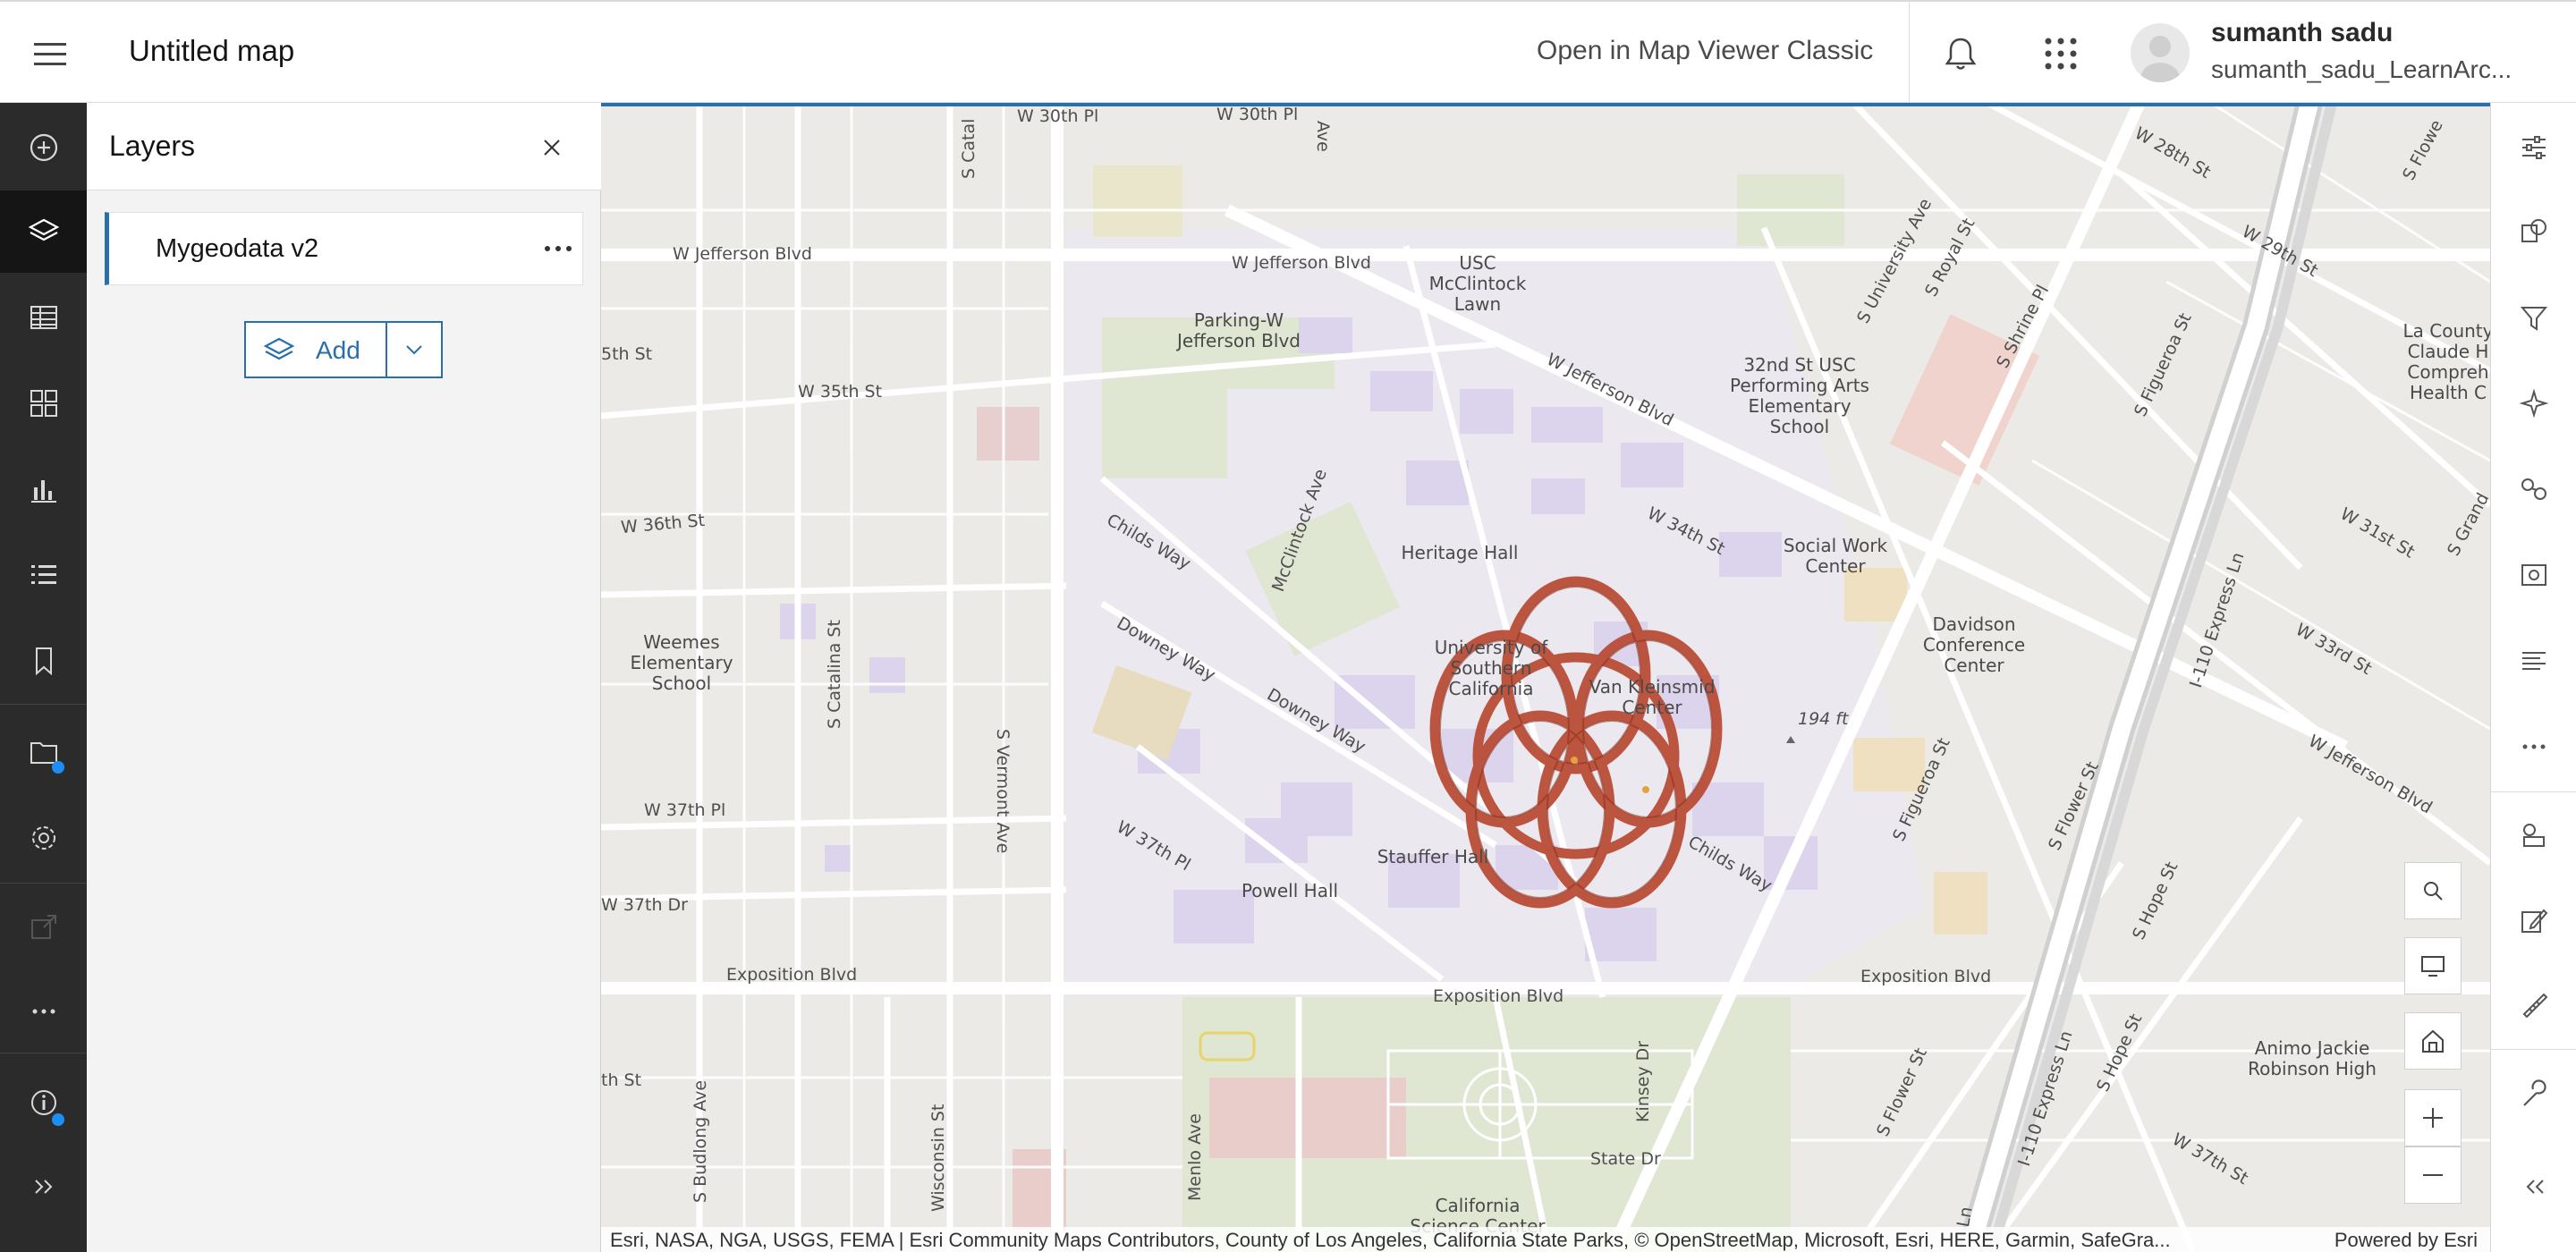 This screenshot has width=2576, height=1252. What do you see at coordinates (1835, 556) in the screenshot?
I see `poi-label: Social Work Center` at bounding box center [1835, 556].